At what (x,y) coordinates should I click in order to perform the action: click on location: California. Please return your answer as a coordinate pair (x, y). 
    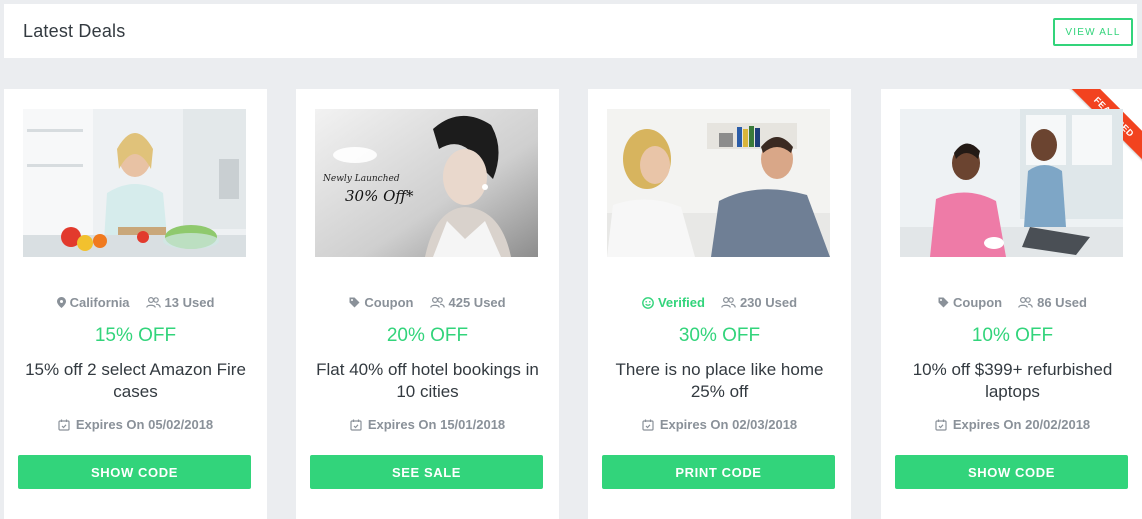
    Looking at the image, I should click on (93, 302).